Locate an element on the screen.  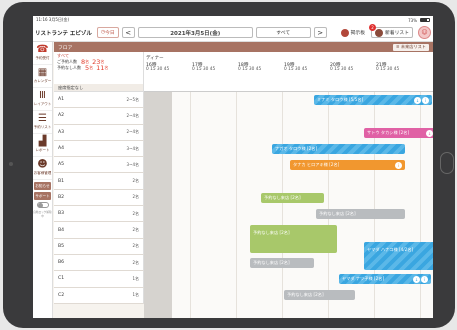
phone-icon: ☎ is located at coordinates (42, 49).